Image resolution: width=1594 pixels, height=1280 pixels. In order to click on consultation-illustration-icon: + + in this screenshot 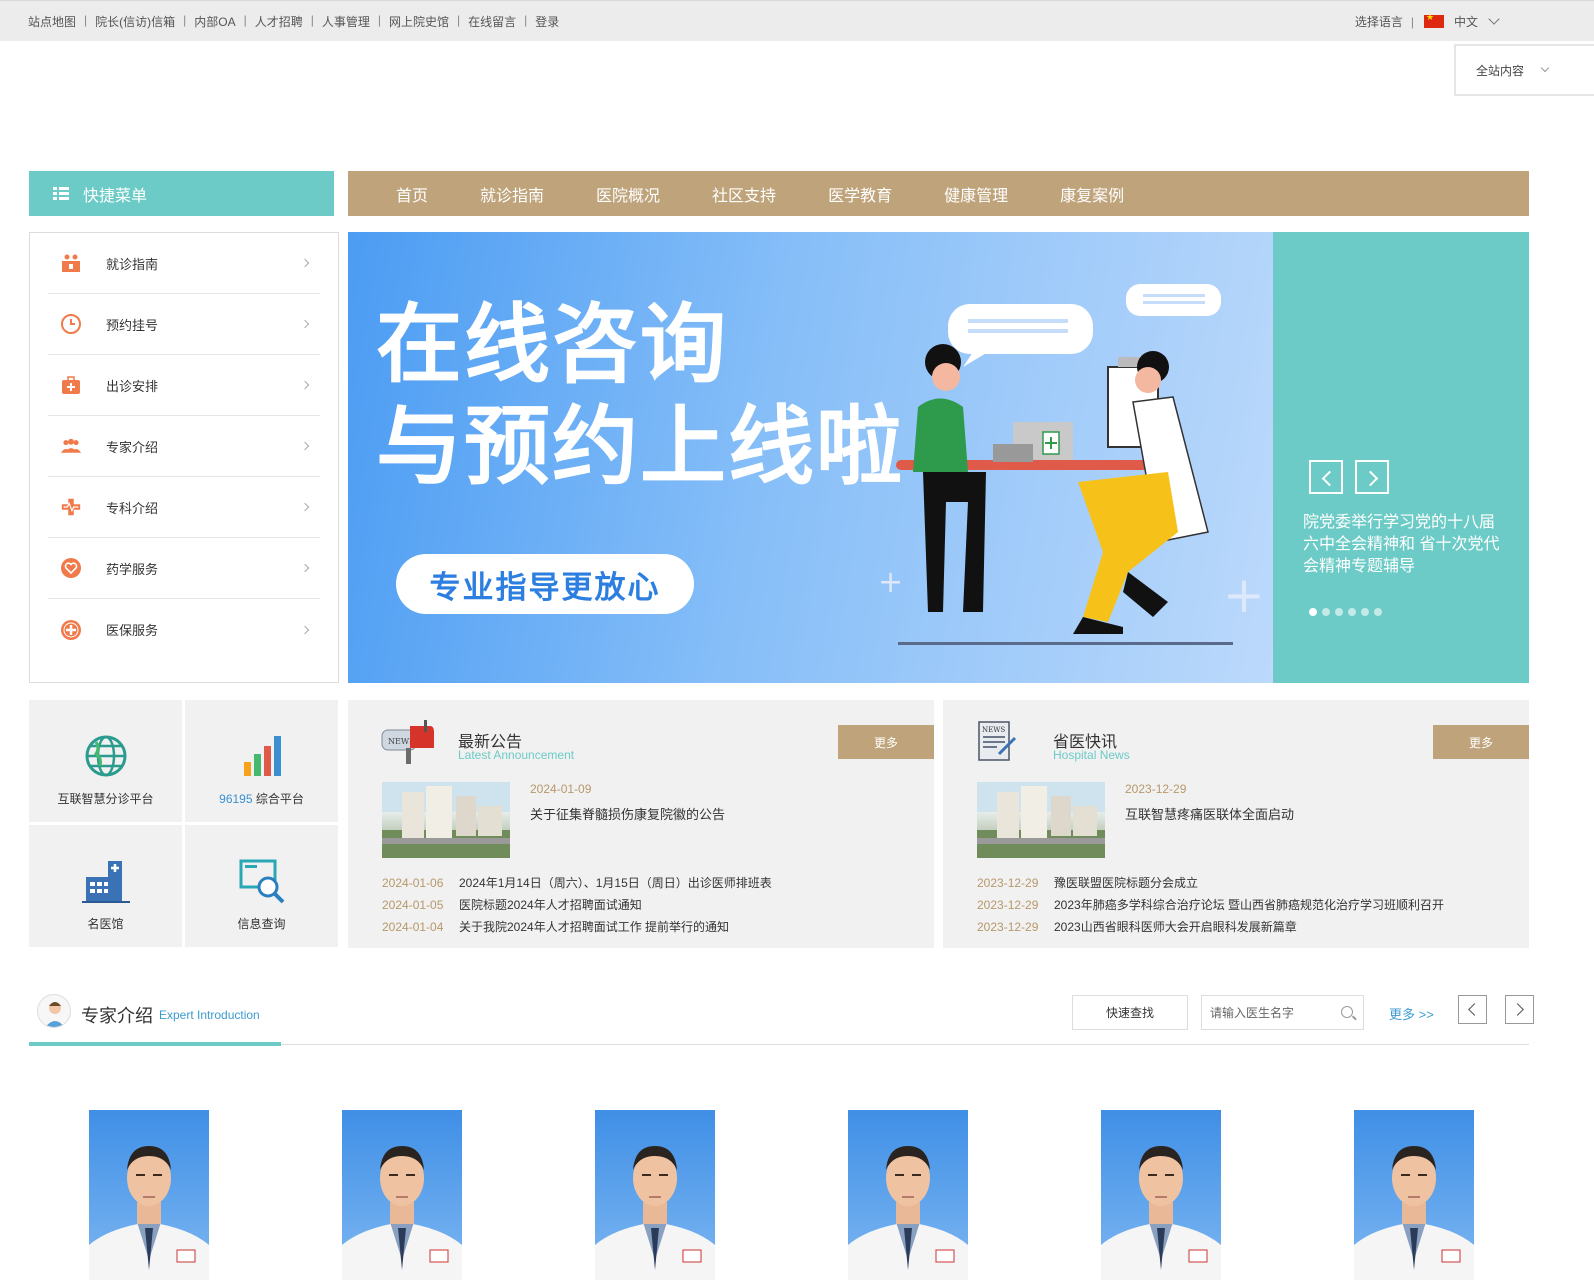, I will do `click(1071, 464)`.